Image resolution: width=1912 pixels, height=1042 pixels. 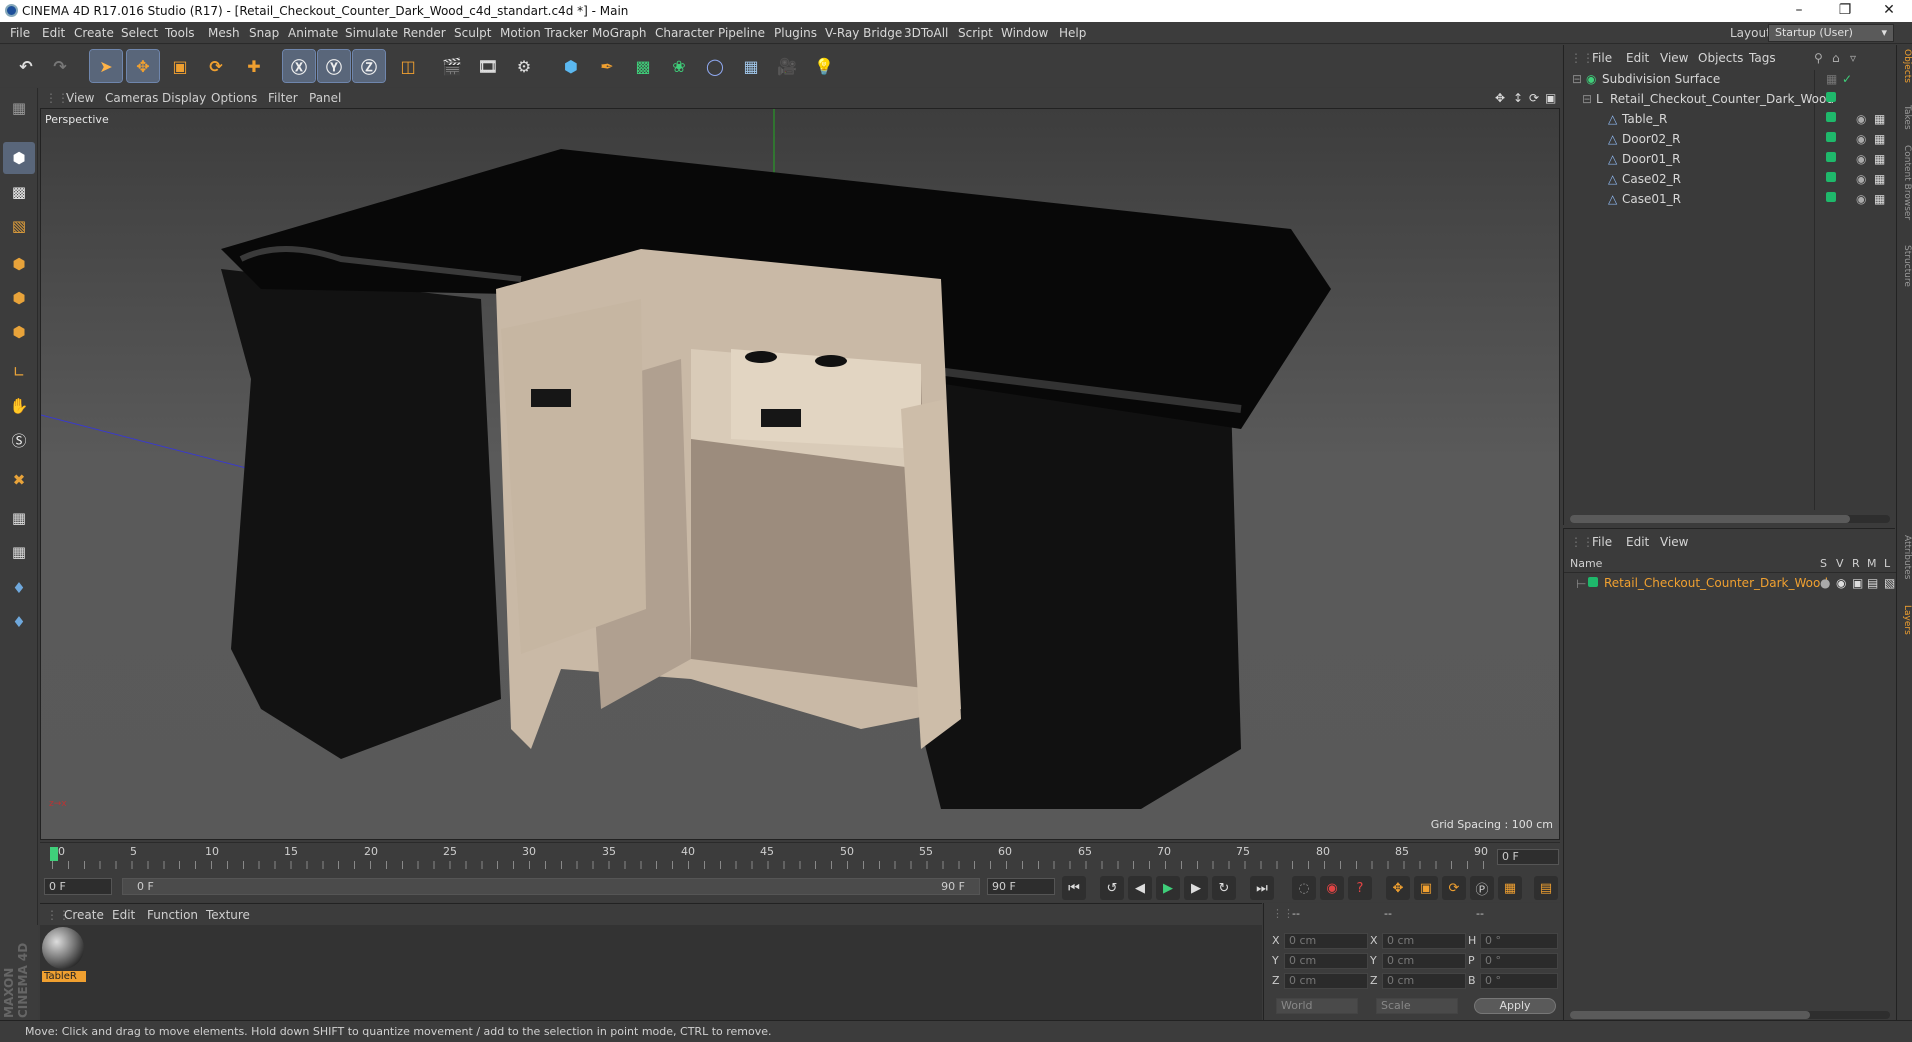 I want to click on layer-menu-edit: Edit, so click(x=1637, y=542).